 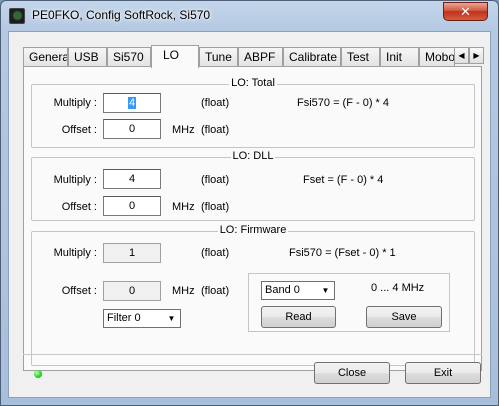 What do you see at coordinates (342, 253) in the screenshot?
I see `lo-firmware-formula: Fsi570 = (Fset - 0) * 1` at bounding box center [342, 253].